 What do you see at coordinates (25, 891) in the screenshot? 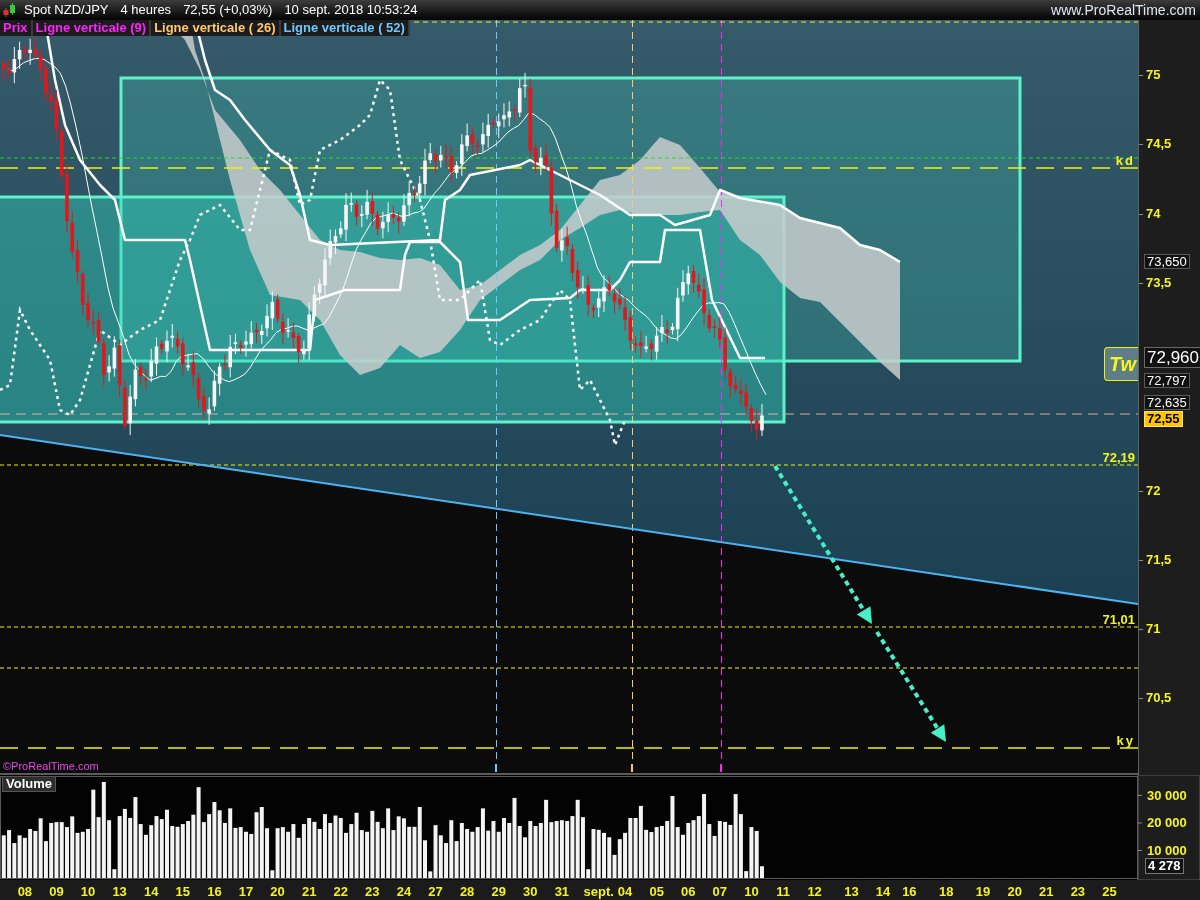
I see `time-axis-label: 08` at bounding box center [25, 891].